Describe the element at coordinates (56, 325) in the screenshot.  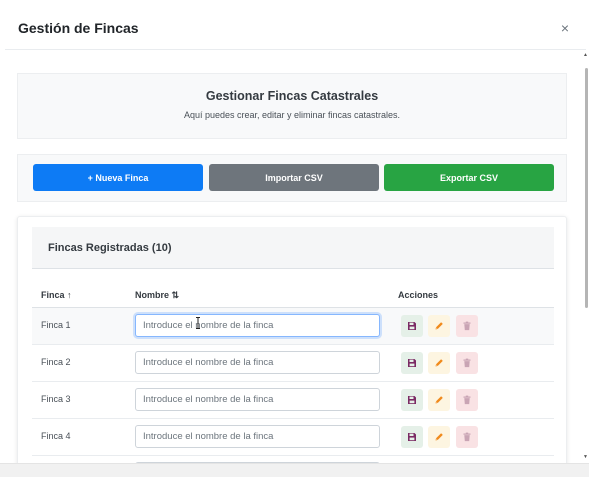
I see `finca-cell: Finca 1` at that location.